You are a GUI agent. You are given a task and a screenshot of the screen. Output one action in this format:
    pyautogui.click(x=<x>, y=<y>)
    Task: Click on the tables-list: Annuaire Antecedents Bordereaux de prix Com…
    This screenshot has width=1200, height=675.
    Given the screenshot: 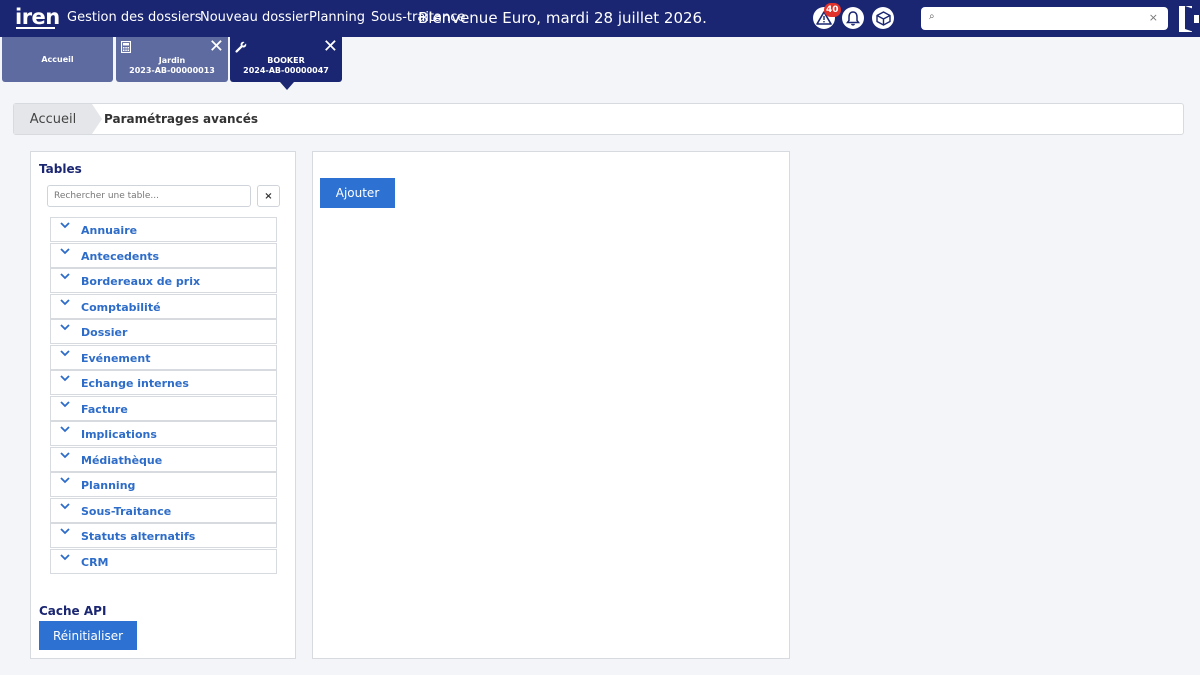 What is the action you would take?
    pyautogui.click(x=163, y=395)
    